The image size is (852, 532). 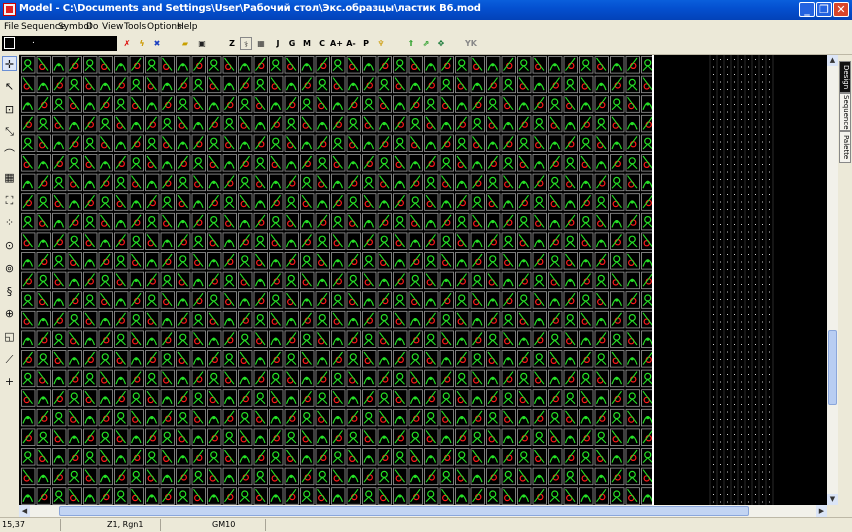 What do you see at coordinates (807, 9) in the screenshot?
I see `minimize-button: _` at bounding box center [807, 9].